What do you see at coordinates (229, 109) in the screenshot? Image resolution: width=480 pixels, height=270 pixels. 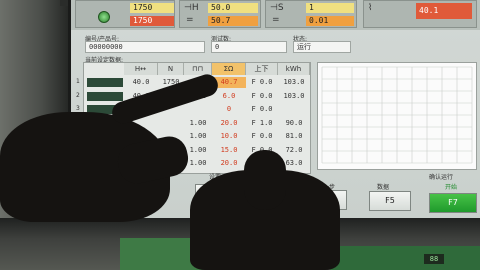 I see `table-cell: 0` at bounding box center [229, 109].